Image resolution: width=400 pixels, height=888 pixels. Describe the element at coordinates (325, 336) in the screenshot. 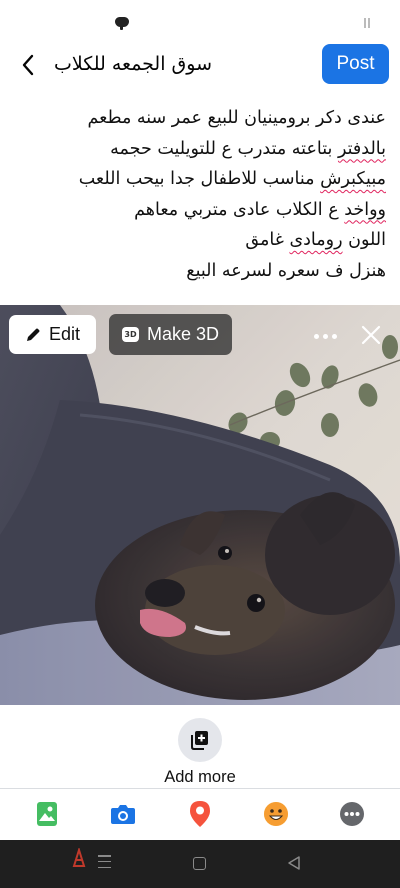

I see `photo-more-button` at that location.